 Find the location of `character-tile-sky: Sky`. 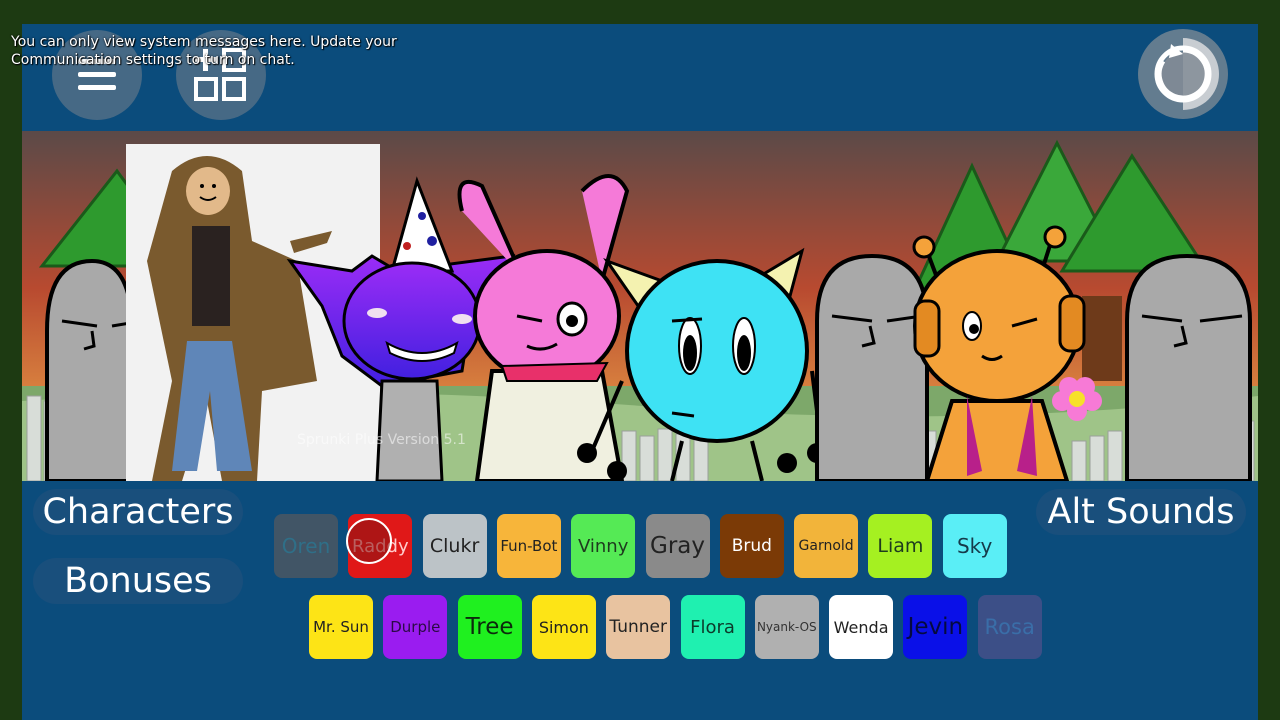

character-tile-sky: Sky is located at coordinates (974, 546).